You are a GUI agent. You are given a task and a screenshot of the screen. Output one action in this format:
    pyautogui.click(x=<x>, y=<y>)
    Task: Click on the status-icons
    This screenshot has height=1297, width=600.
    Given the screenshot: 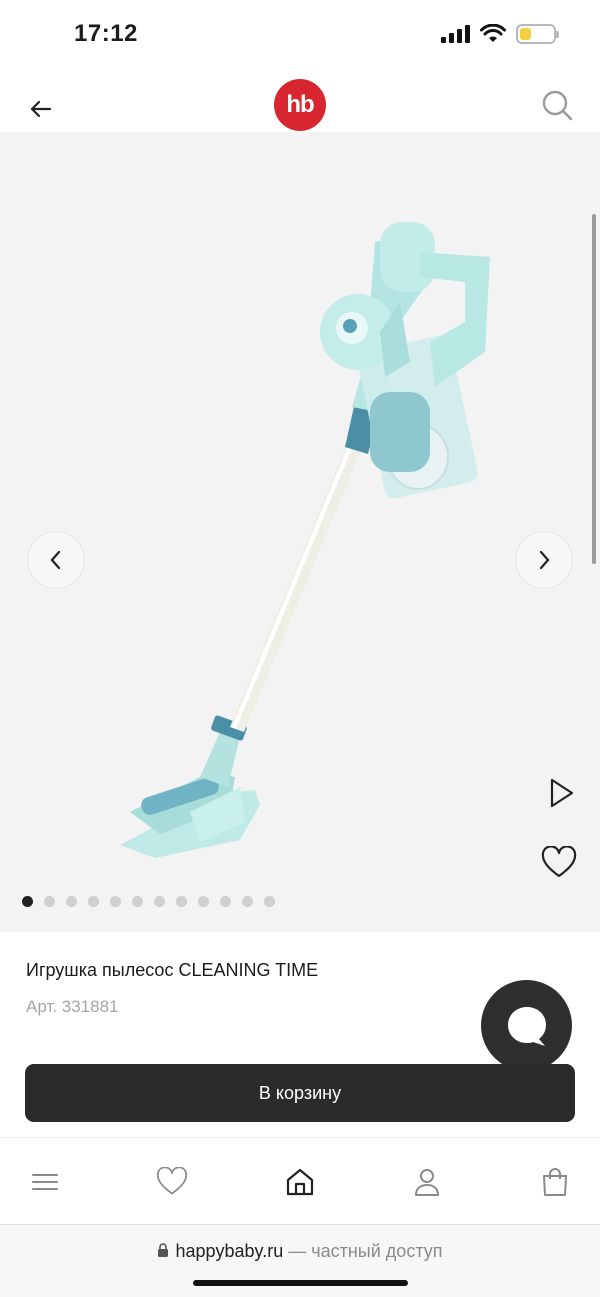 What is the action you would take?
    pyautogui.click(x=500, y=34)
    